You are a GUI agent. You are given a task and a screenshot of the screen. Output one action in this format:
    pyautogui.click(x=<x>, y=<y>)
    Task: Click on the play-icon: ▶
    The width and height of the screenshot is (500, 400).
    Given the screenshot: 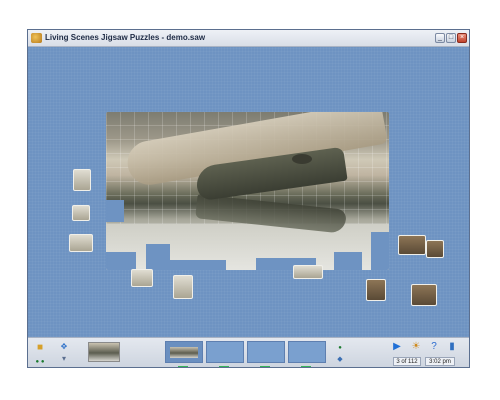 What is the action you would take?
    pyautogui.click(x=397, y=347)
    